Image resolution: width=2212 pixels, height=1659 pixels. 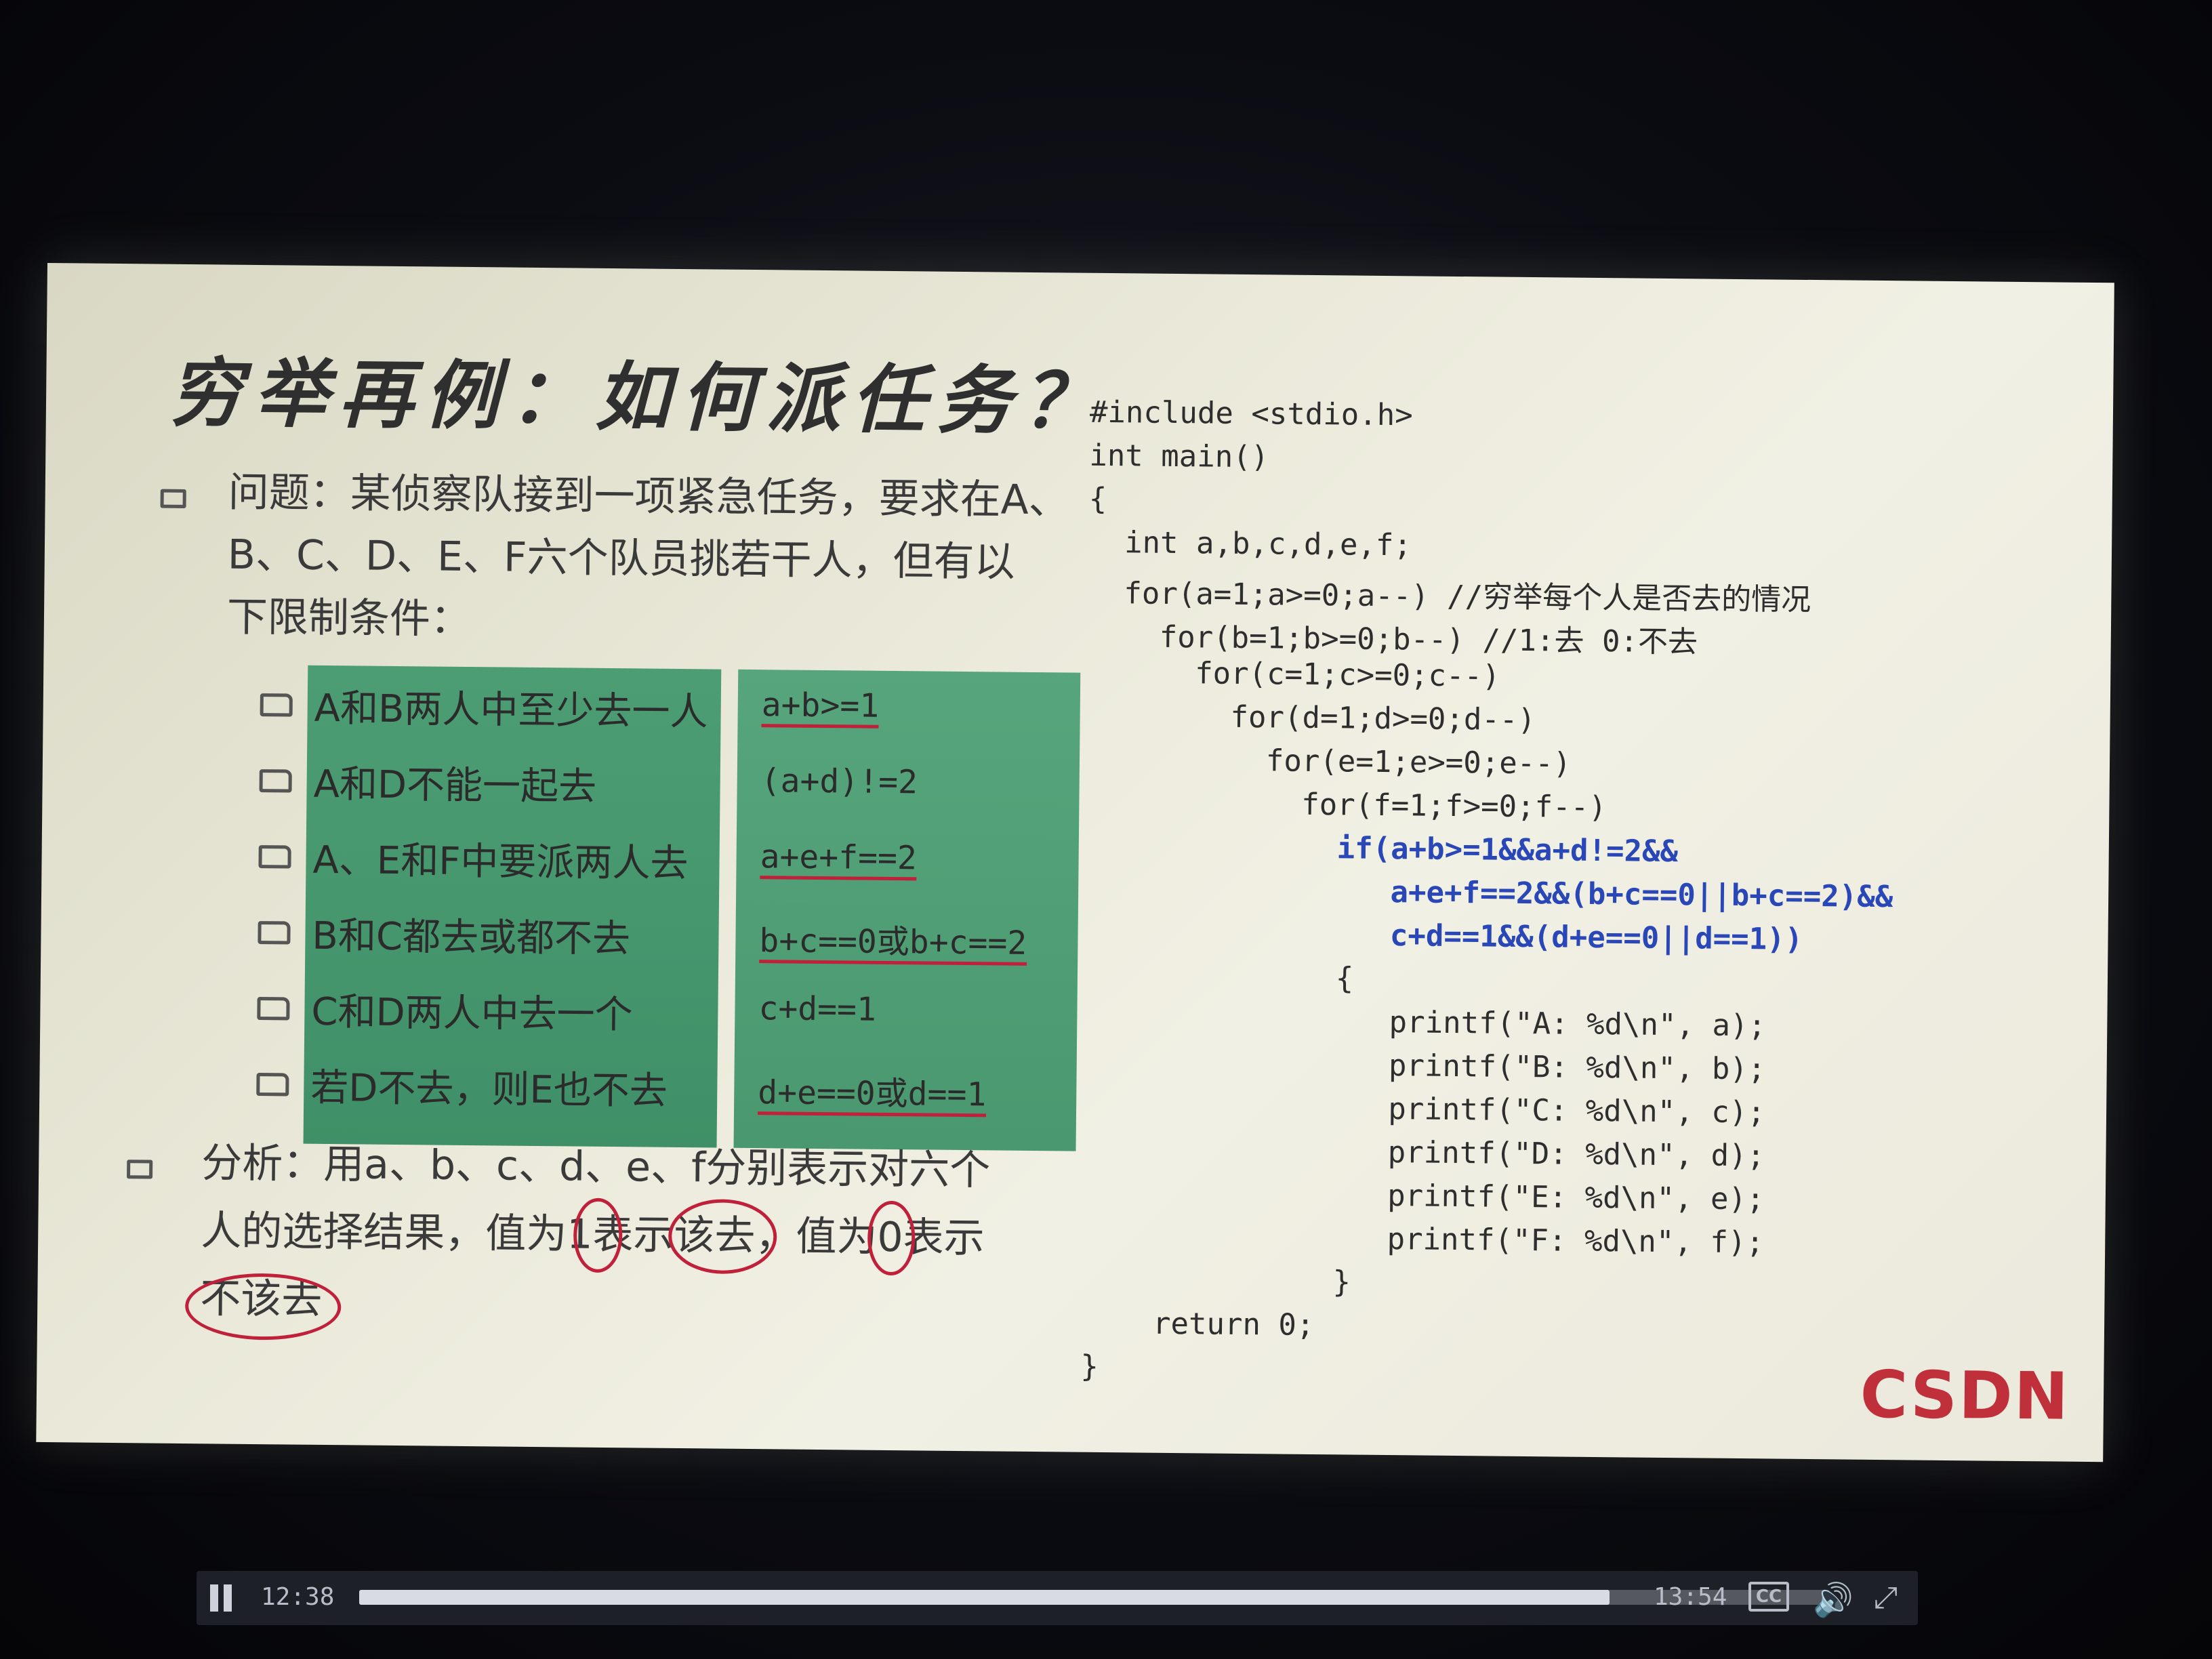 I want to click on code-line-15: printf("A: %d\n", a);, so click(x=1426, y=1023).